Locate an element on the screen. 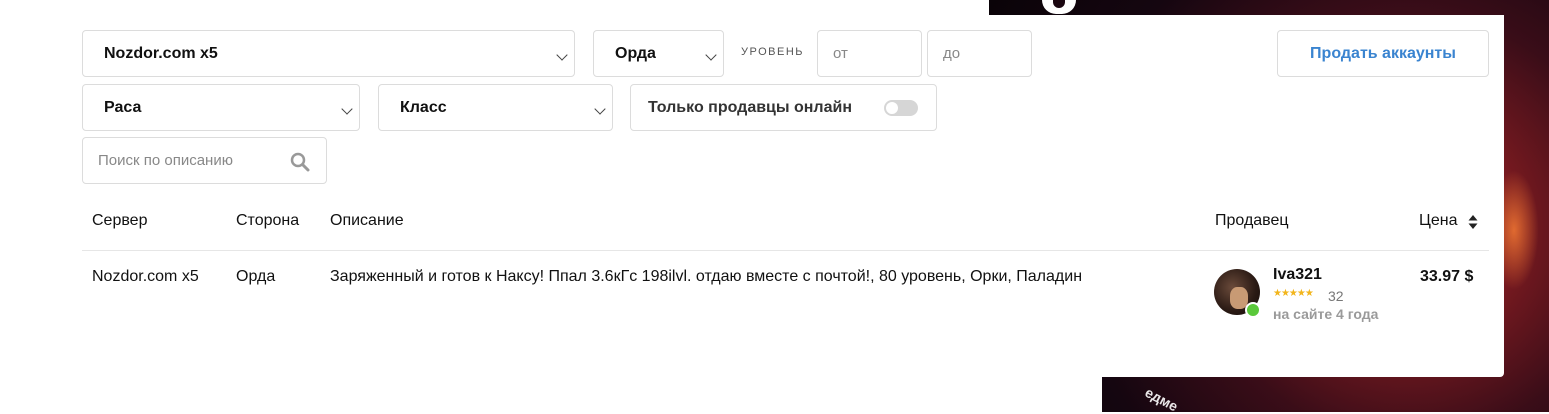 The image size is (1549, 414). class-select-value: Класс is located at coordinates (423, 107).